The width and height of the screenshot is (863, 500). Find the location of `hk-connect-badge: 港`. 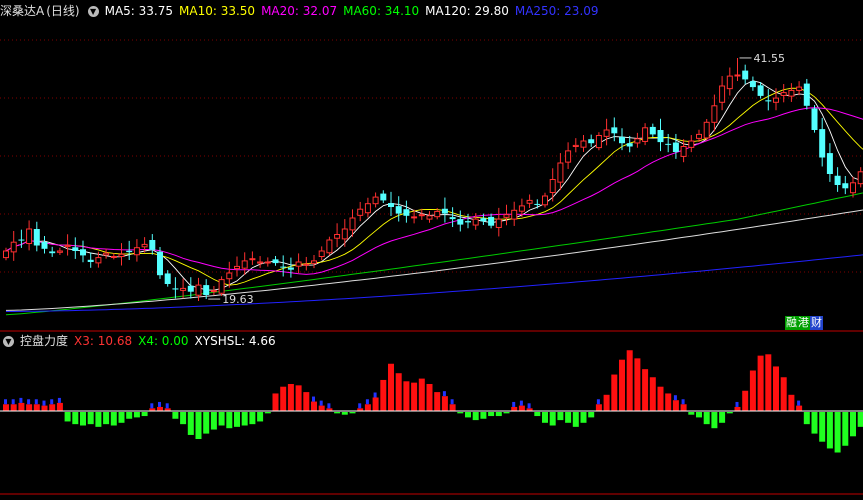

hk-connect-badge: 港 is located at coordinates (803, 323).